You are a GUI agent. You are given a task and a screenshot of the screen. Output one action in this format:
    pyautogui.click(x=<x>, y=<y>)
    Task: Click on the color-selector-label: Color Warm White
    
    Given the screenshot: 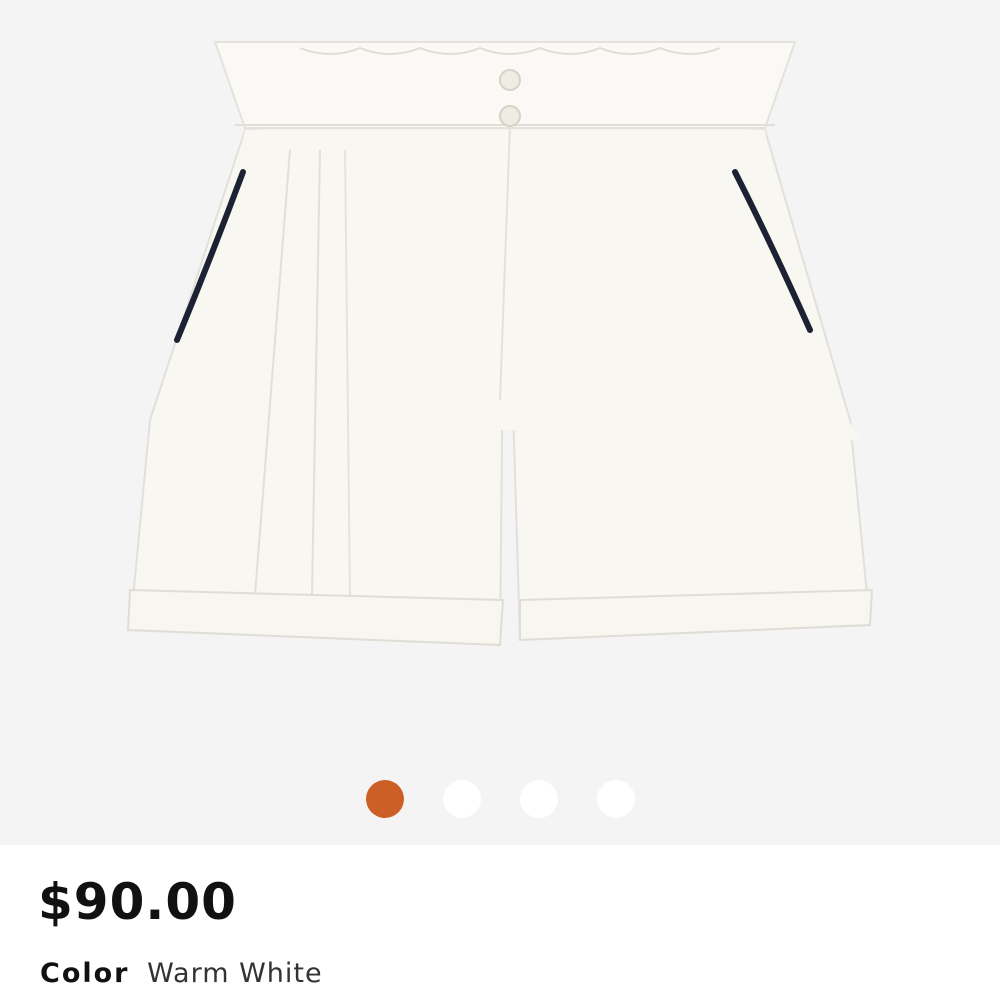 What is the action you would take?
    pyautogui.click(x=181, y=973)
    